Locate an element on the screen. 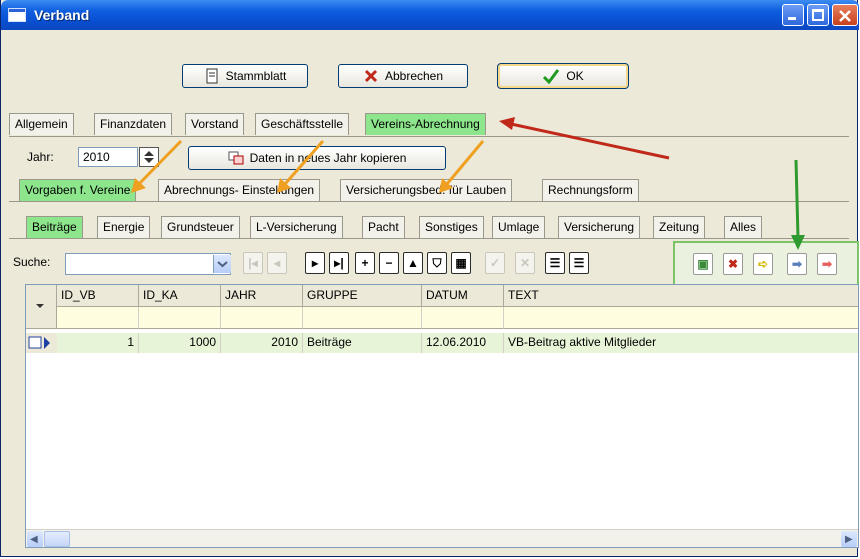  red-arrowhead is located at coordinates (507, 123).